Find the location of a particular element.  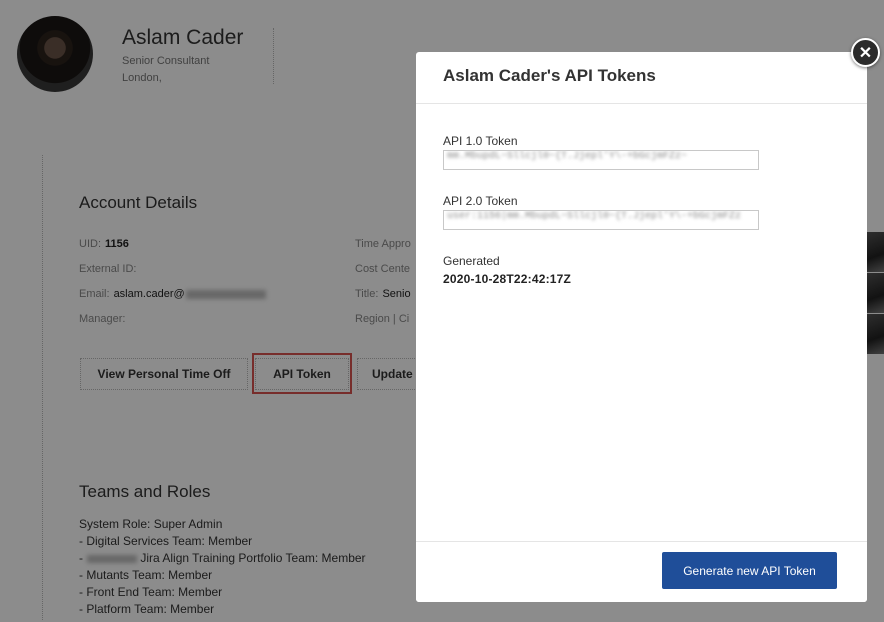

generate-api-token-button: Generate new API Token is located at coordinates (749, 570).